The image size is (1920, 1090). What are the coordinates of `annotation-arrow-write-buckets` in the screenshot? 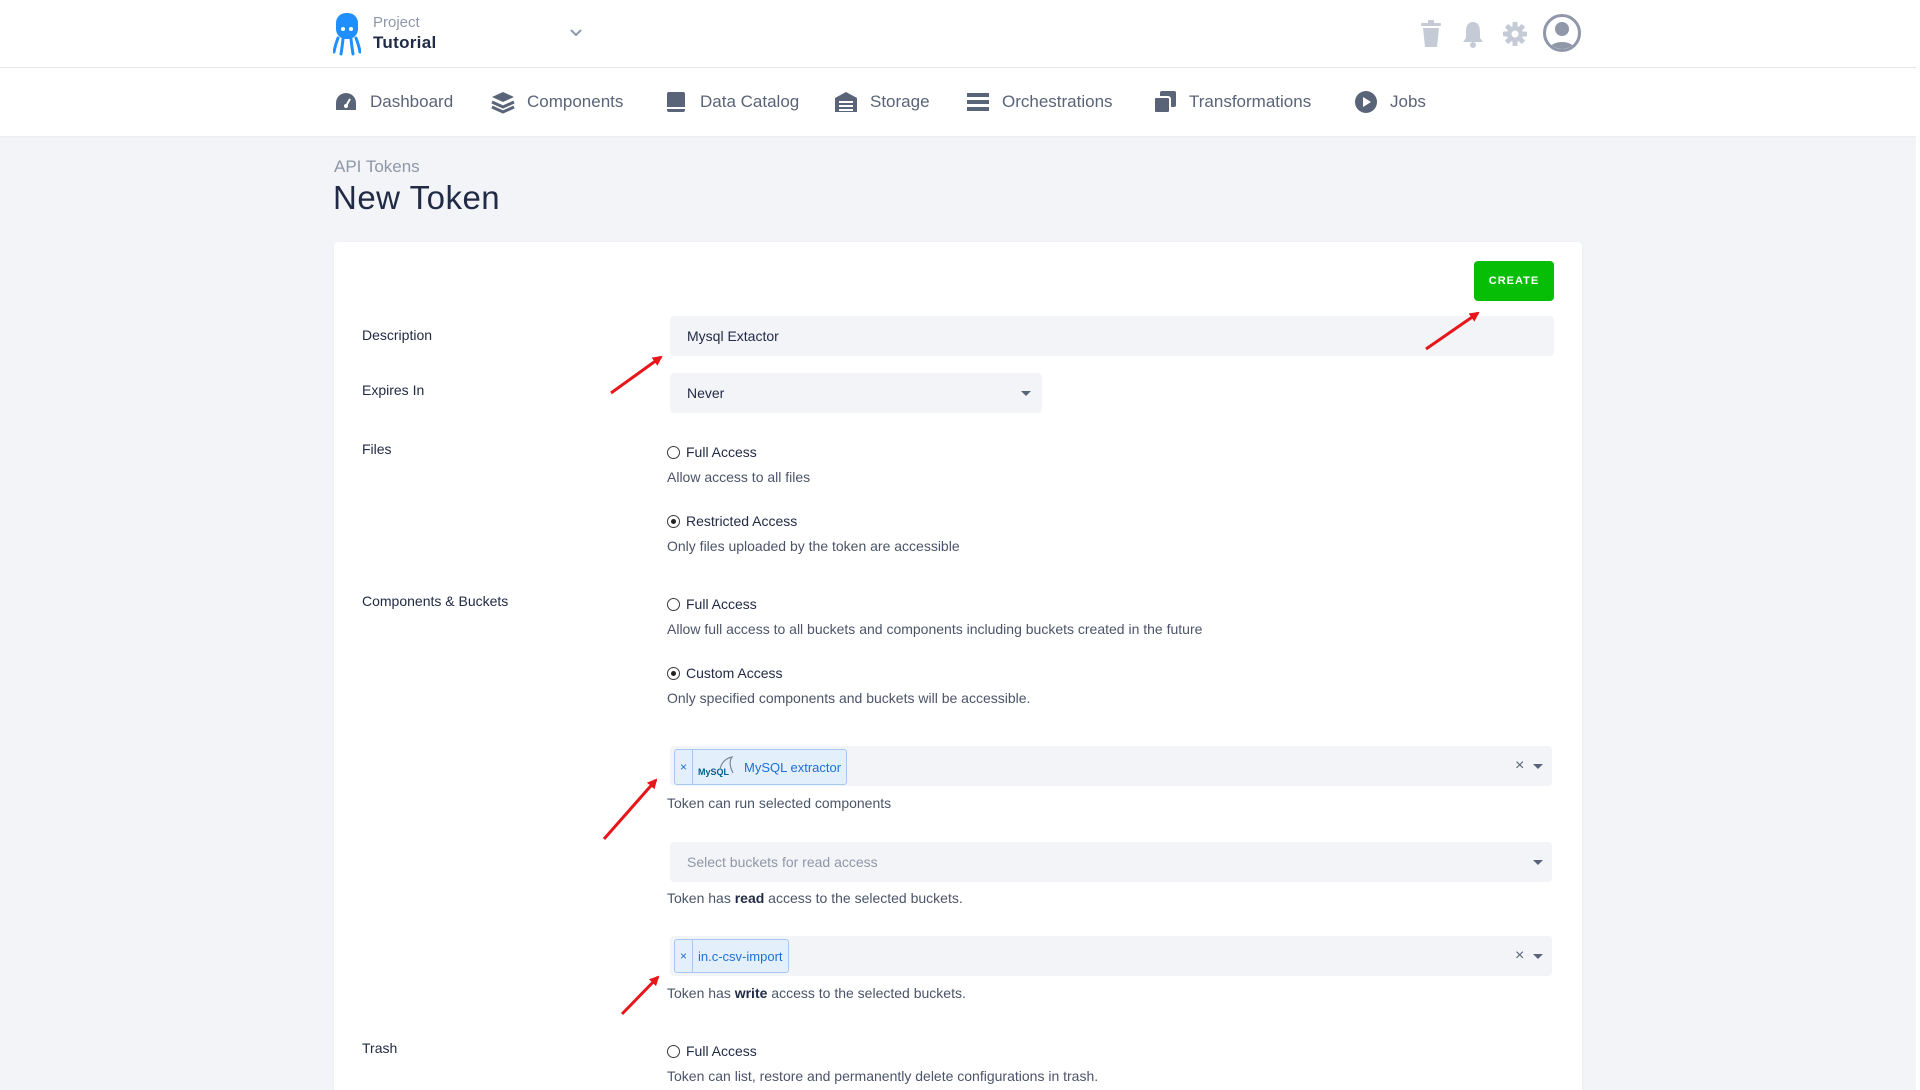 It's located at (640, 995).